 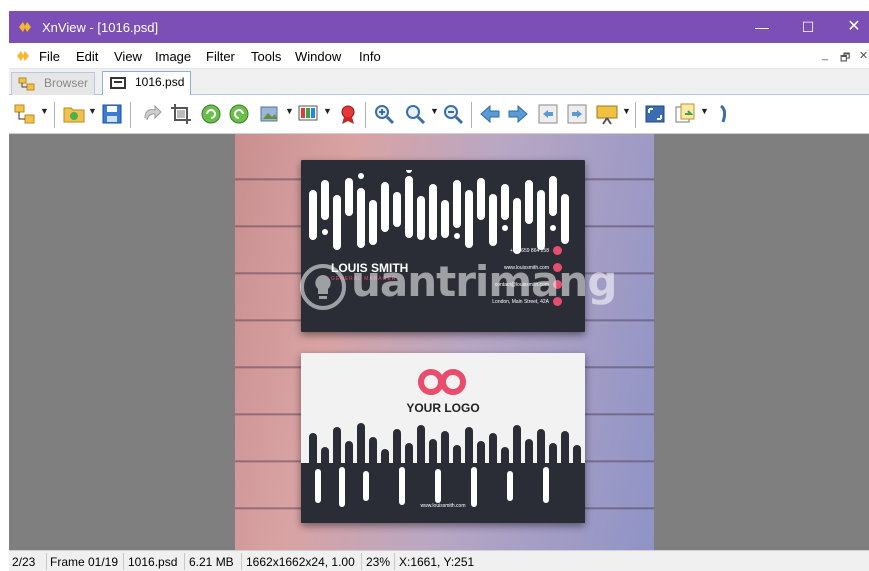 I want to click on open-dropdown-arrow: ▼, so click(x=92, y=111).